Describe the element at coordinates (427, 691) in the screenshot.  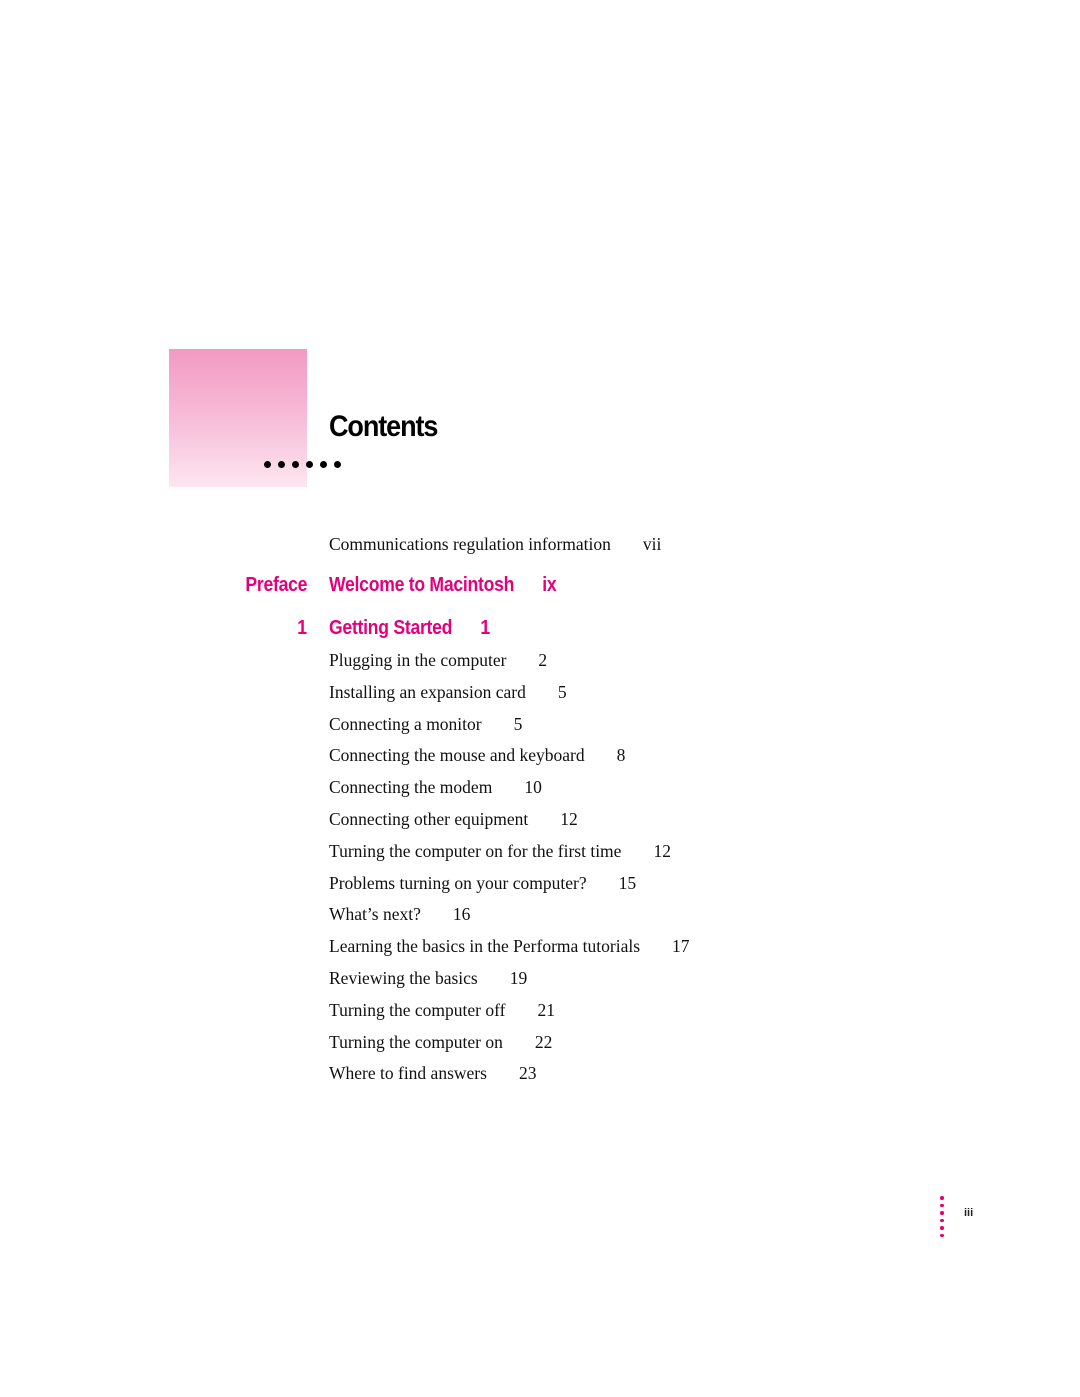
I see `toc-entry-label: Installing an expansion card` at that location.